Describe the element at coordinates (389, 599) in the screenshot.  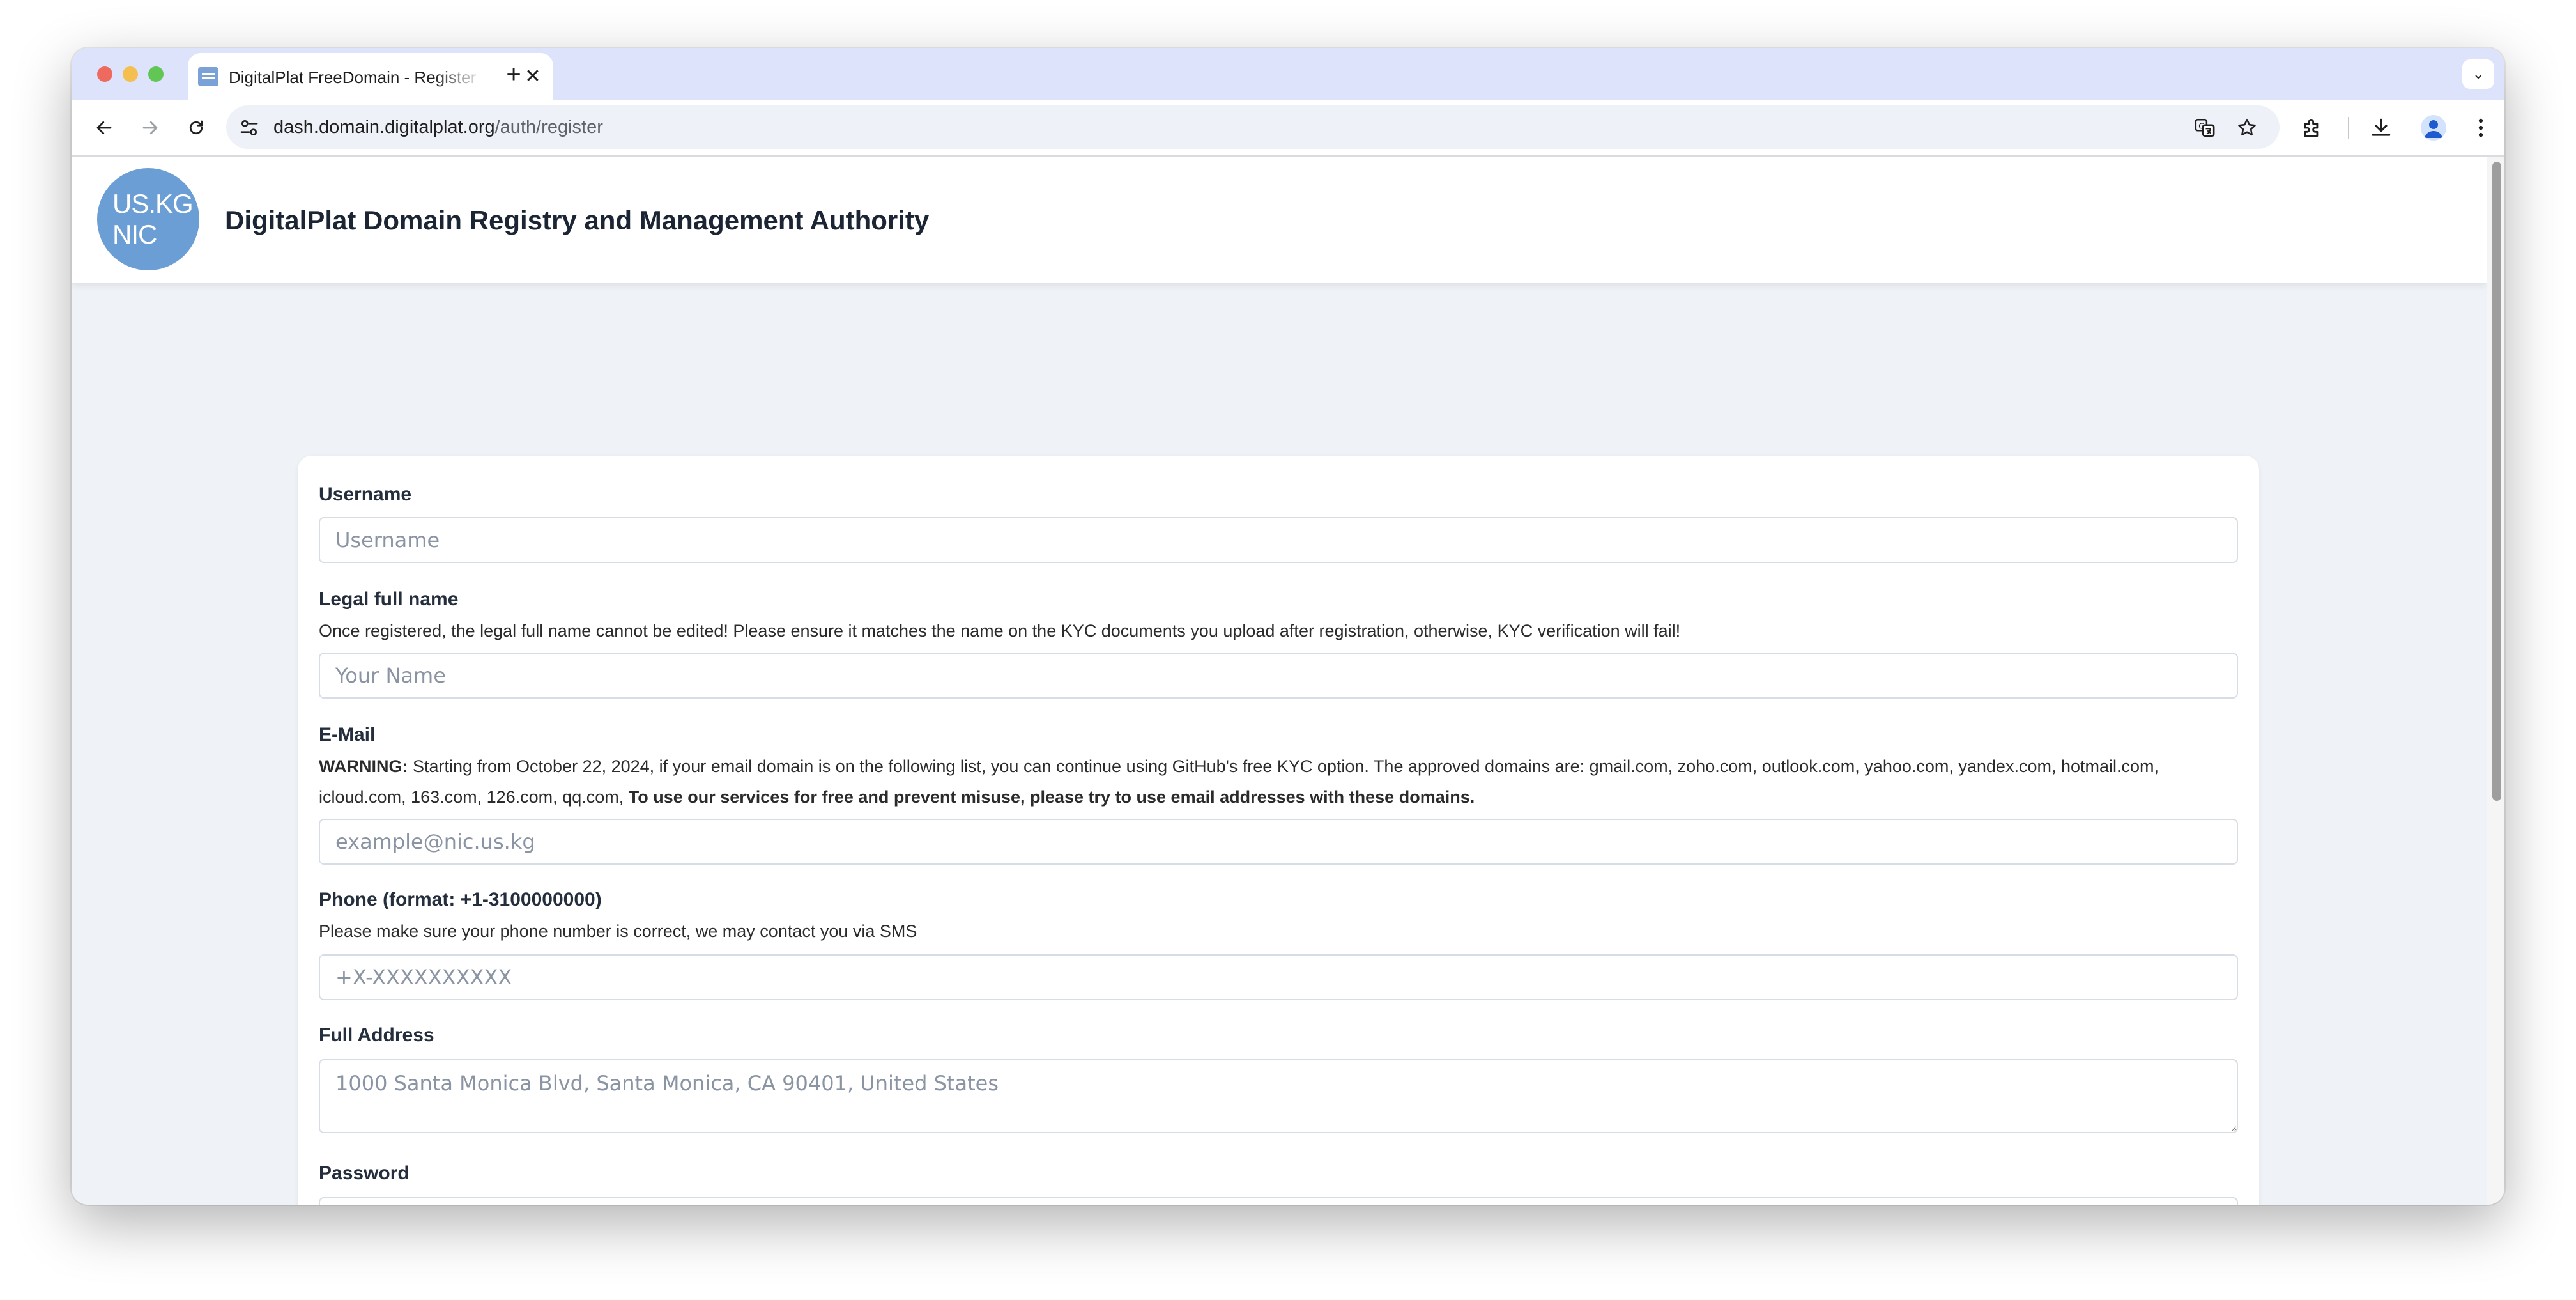
I see `legal-name-label: Legal full name` at that location.